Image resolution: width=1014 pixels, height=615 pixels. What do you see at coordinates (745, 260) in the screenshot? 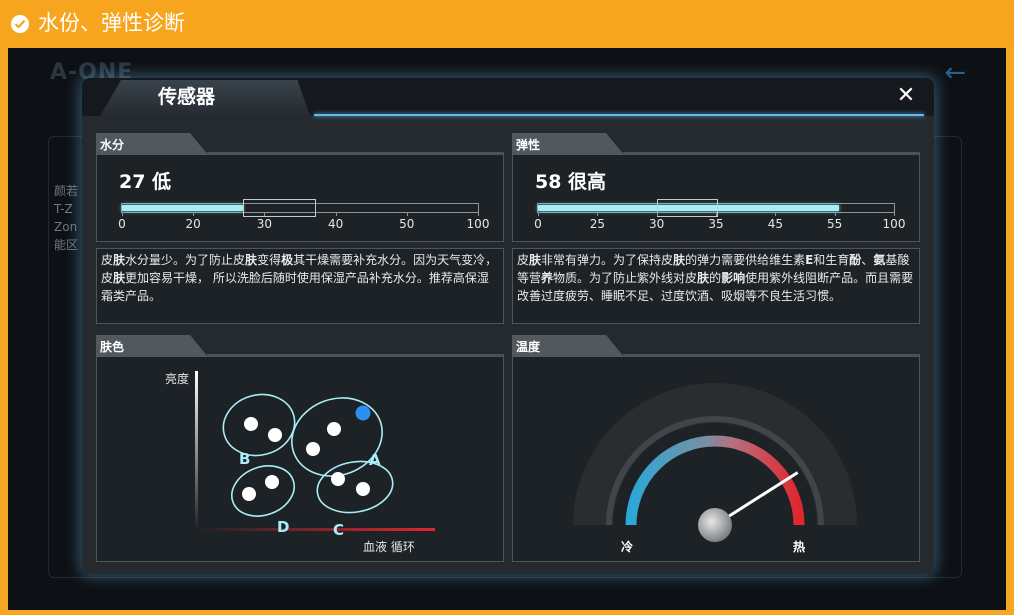
I see `description-text: 的弹力需要供给维生素` at bounding box center [745, 260].